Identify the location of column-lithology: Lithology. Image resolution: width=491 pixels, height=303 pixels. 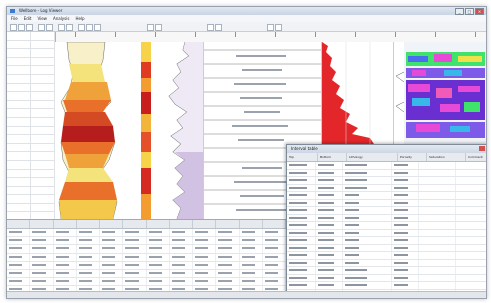
(372, 157).